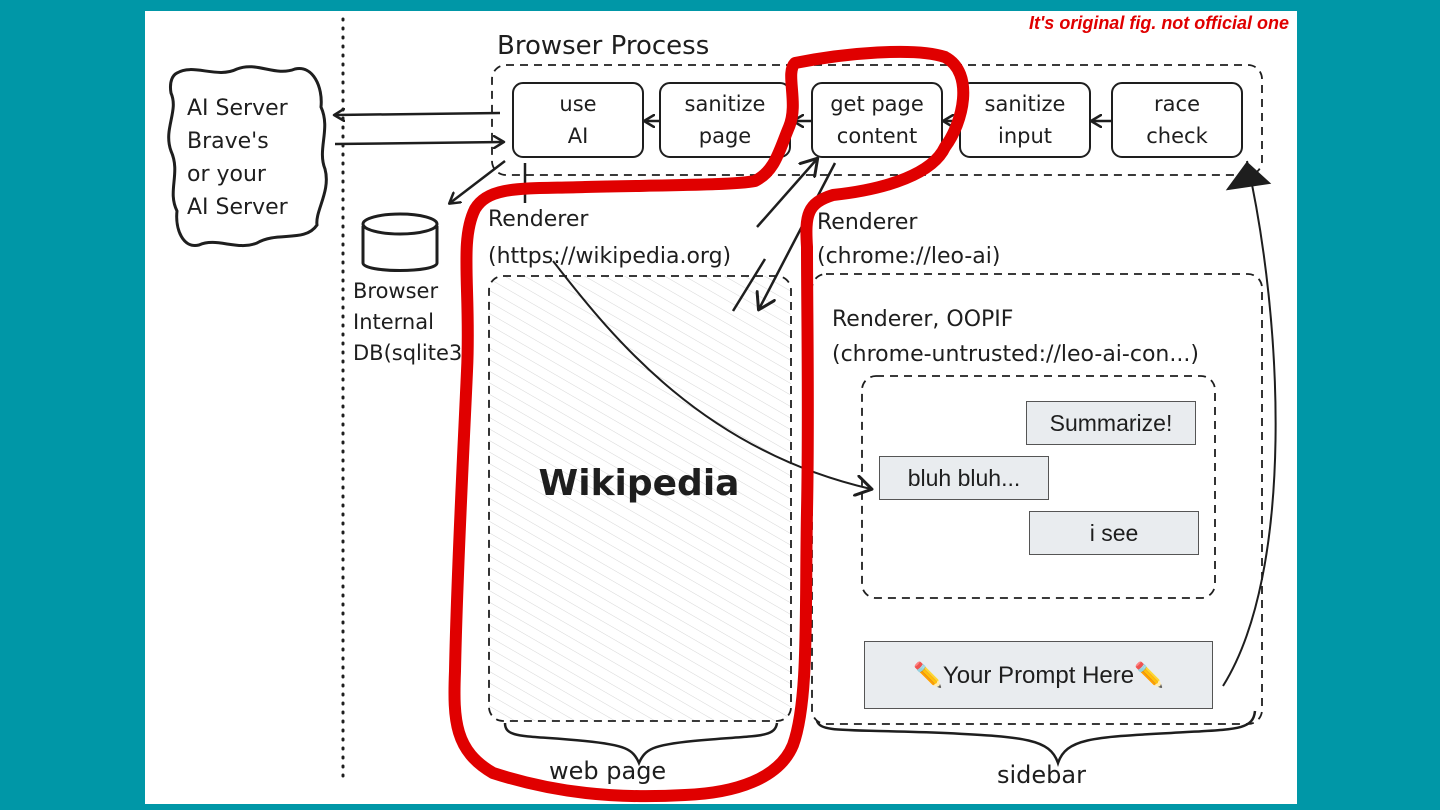 The height and width of the screenshot is (810, 1440). I want to click on step-label: input, so click(1025, 136).